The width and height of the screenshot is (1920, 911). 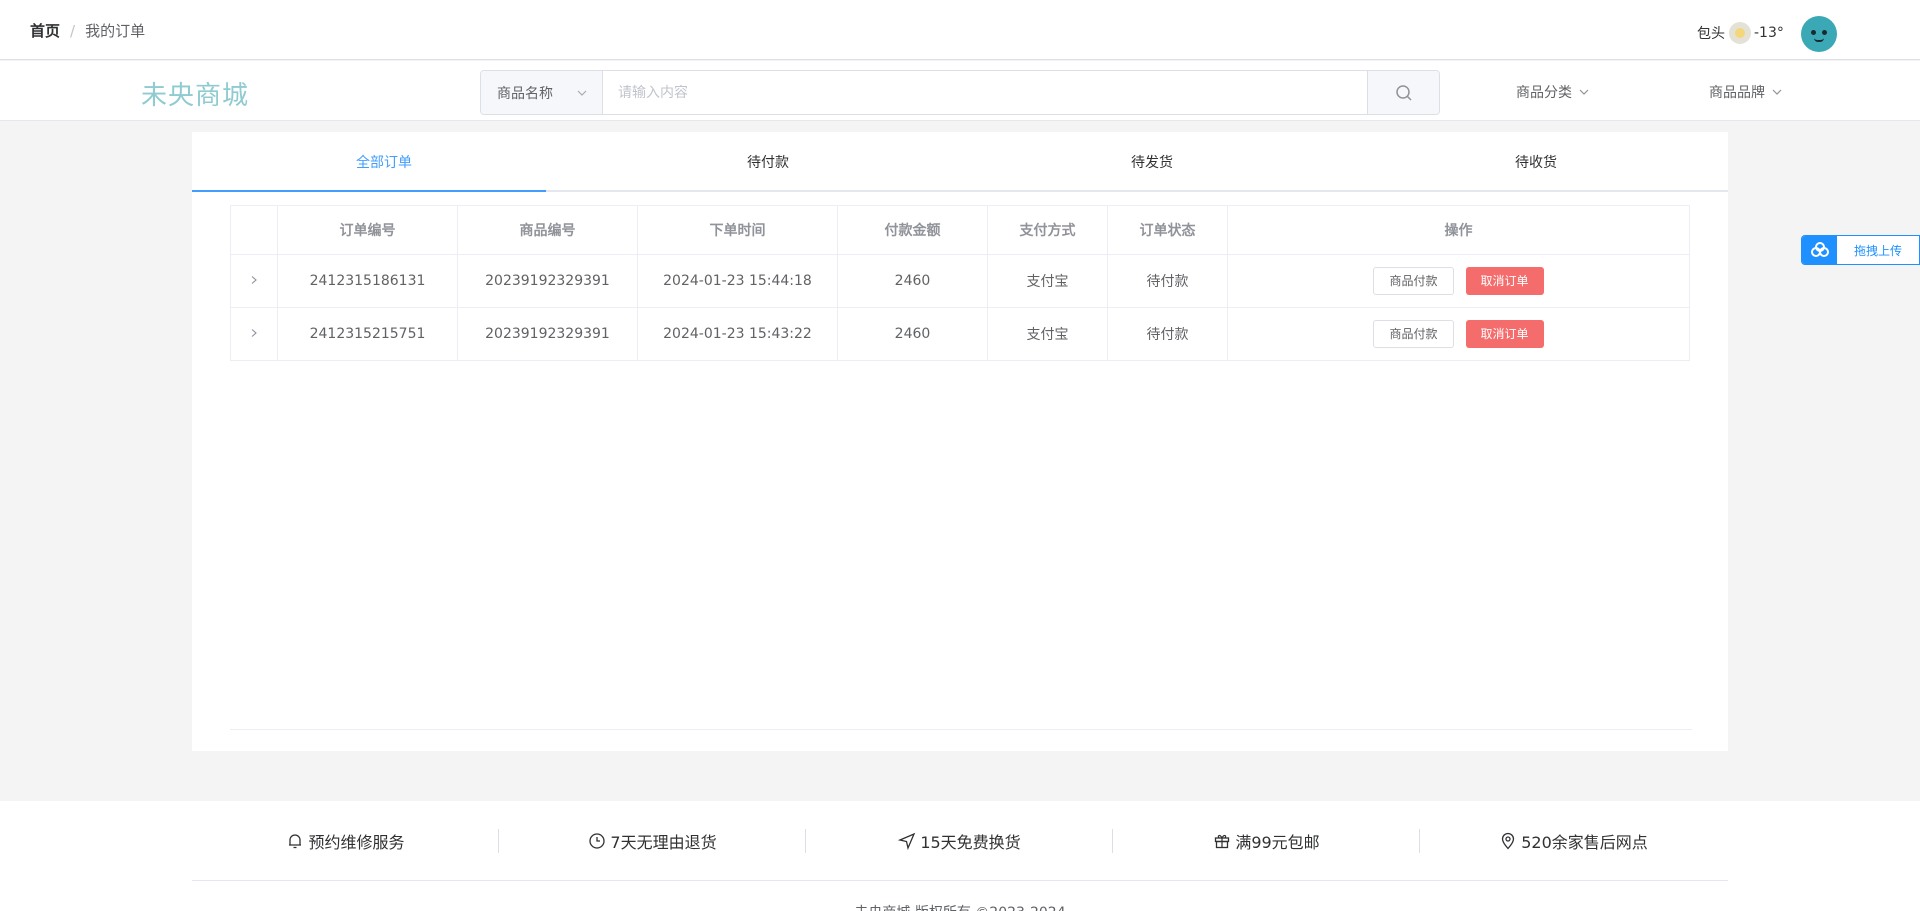 I want to click on service-strip: 预约维修服务 7天无理由退货 15天免费换货 满99元包邮 520余家售后网点, so click(x=960, y=841).